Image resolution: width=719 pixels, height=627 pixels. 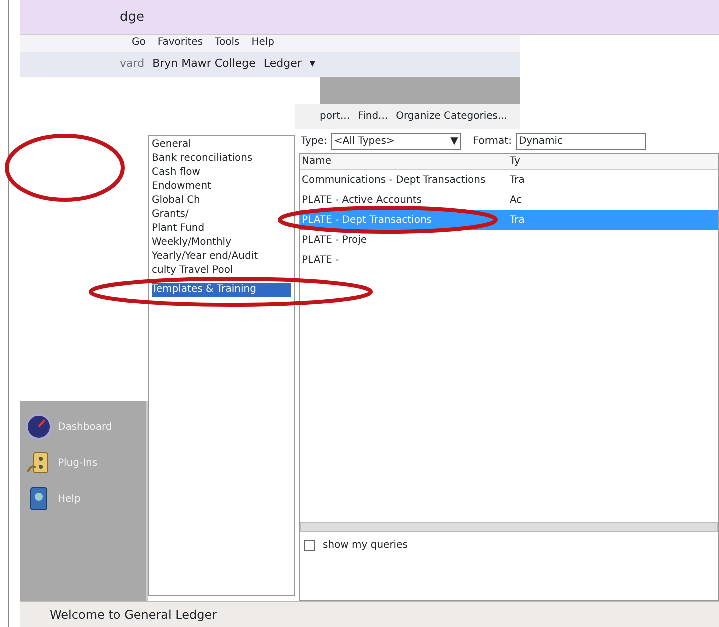 What do you see at coordinates (396, 141) in the screenshot?
I see `type-dropdown: <All Types> ▼` at bounding box center [396, 141].